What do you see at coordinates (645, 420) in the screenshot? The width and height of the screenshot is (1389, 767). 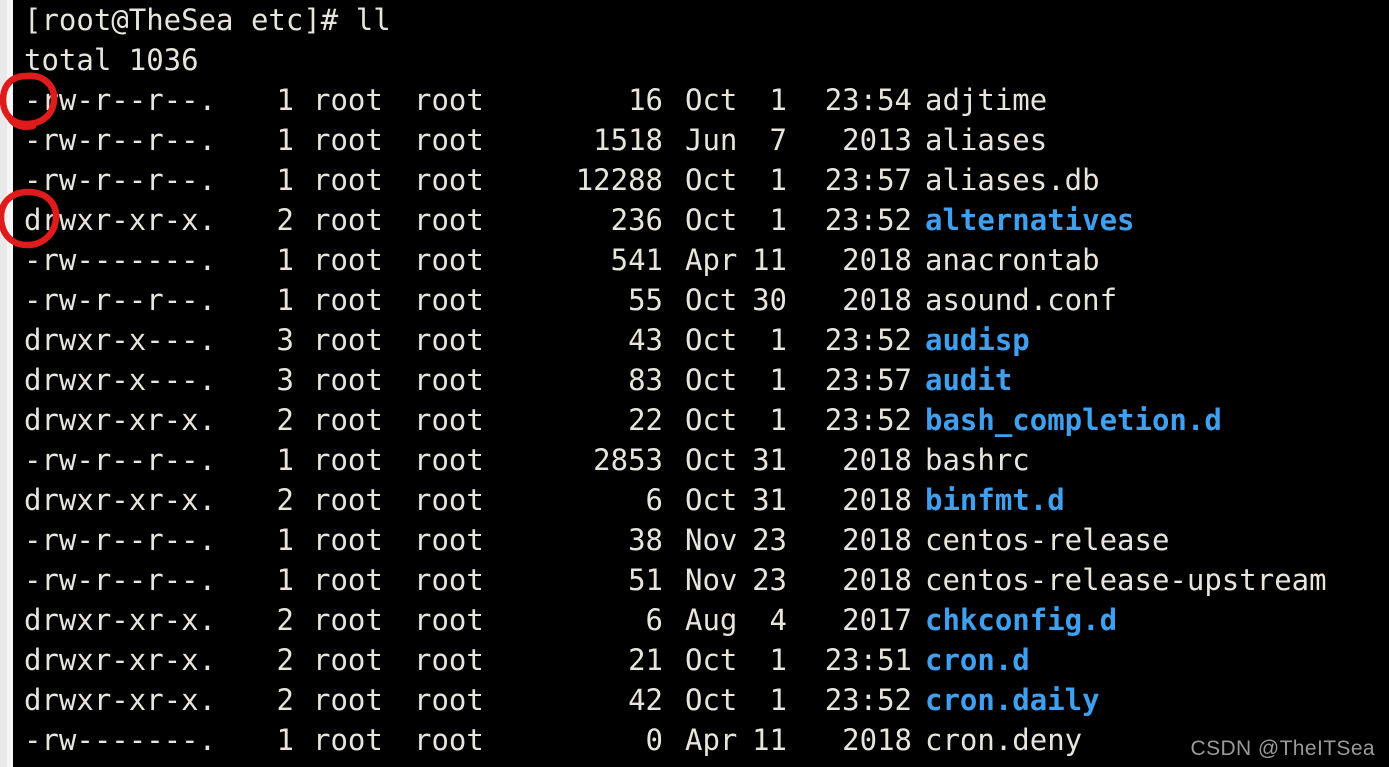 I see `file-size: 22` at bounding box center [645, 420].